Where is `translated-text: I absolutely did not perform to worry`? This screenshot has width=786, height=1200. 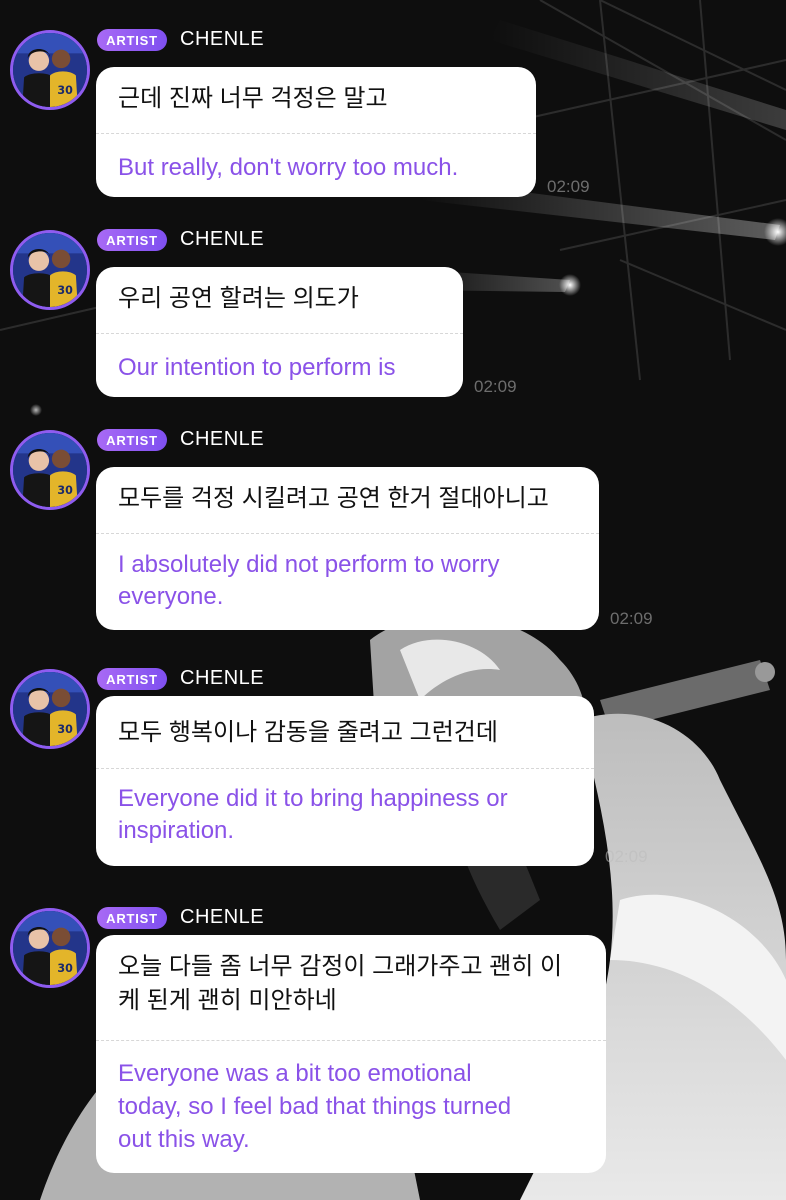
translated-text: I absolutely did not perform to worry is located at coordinates (309, 564).